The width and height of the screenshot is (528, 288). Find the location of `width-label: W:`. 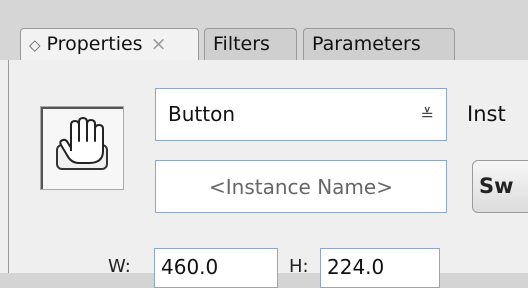

width-label: W: is located at coordinates (119, 266).